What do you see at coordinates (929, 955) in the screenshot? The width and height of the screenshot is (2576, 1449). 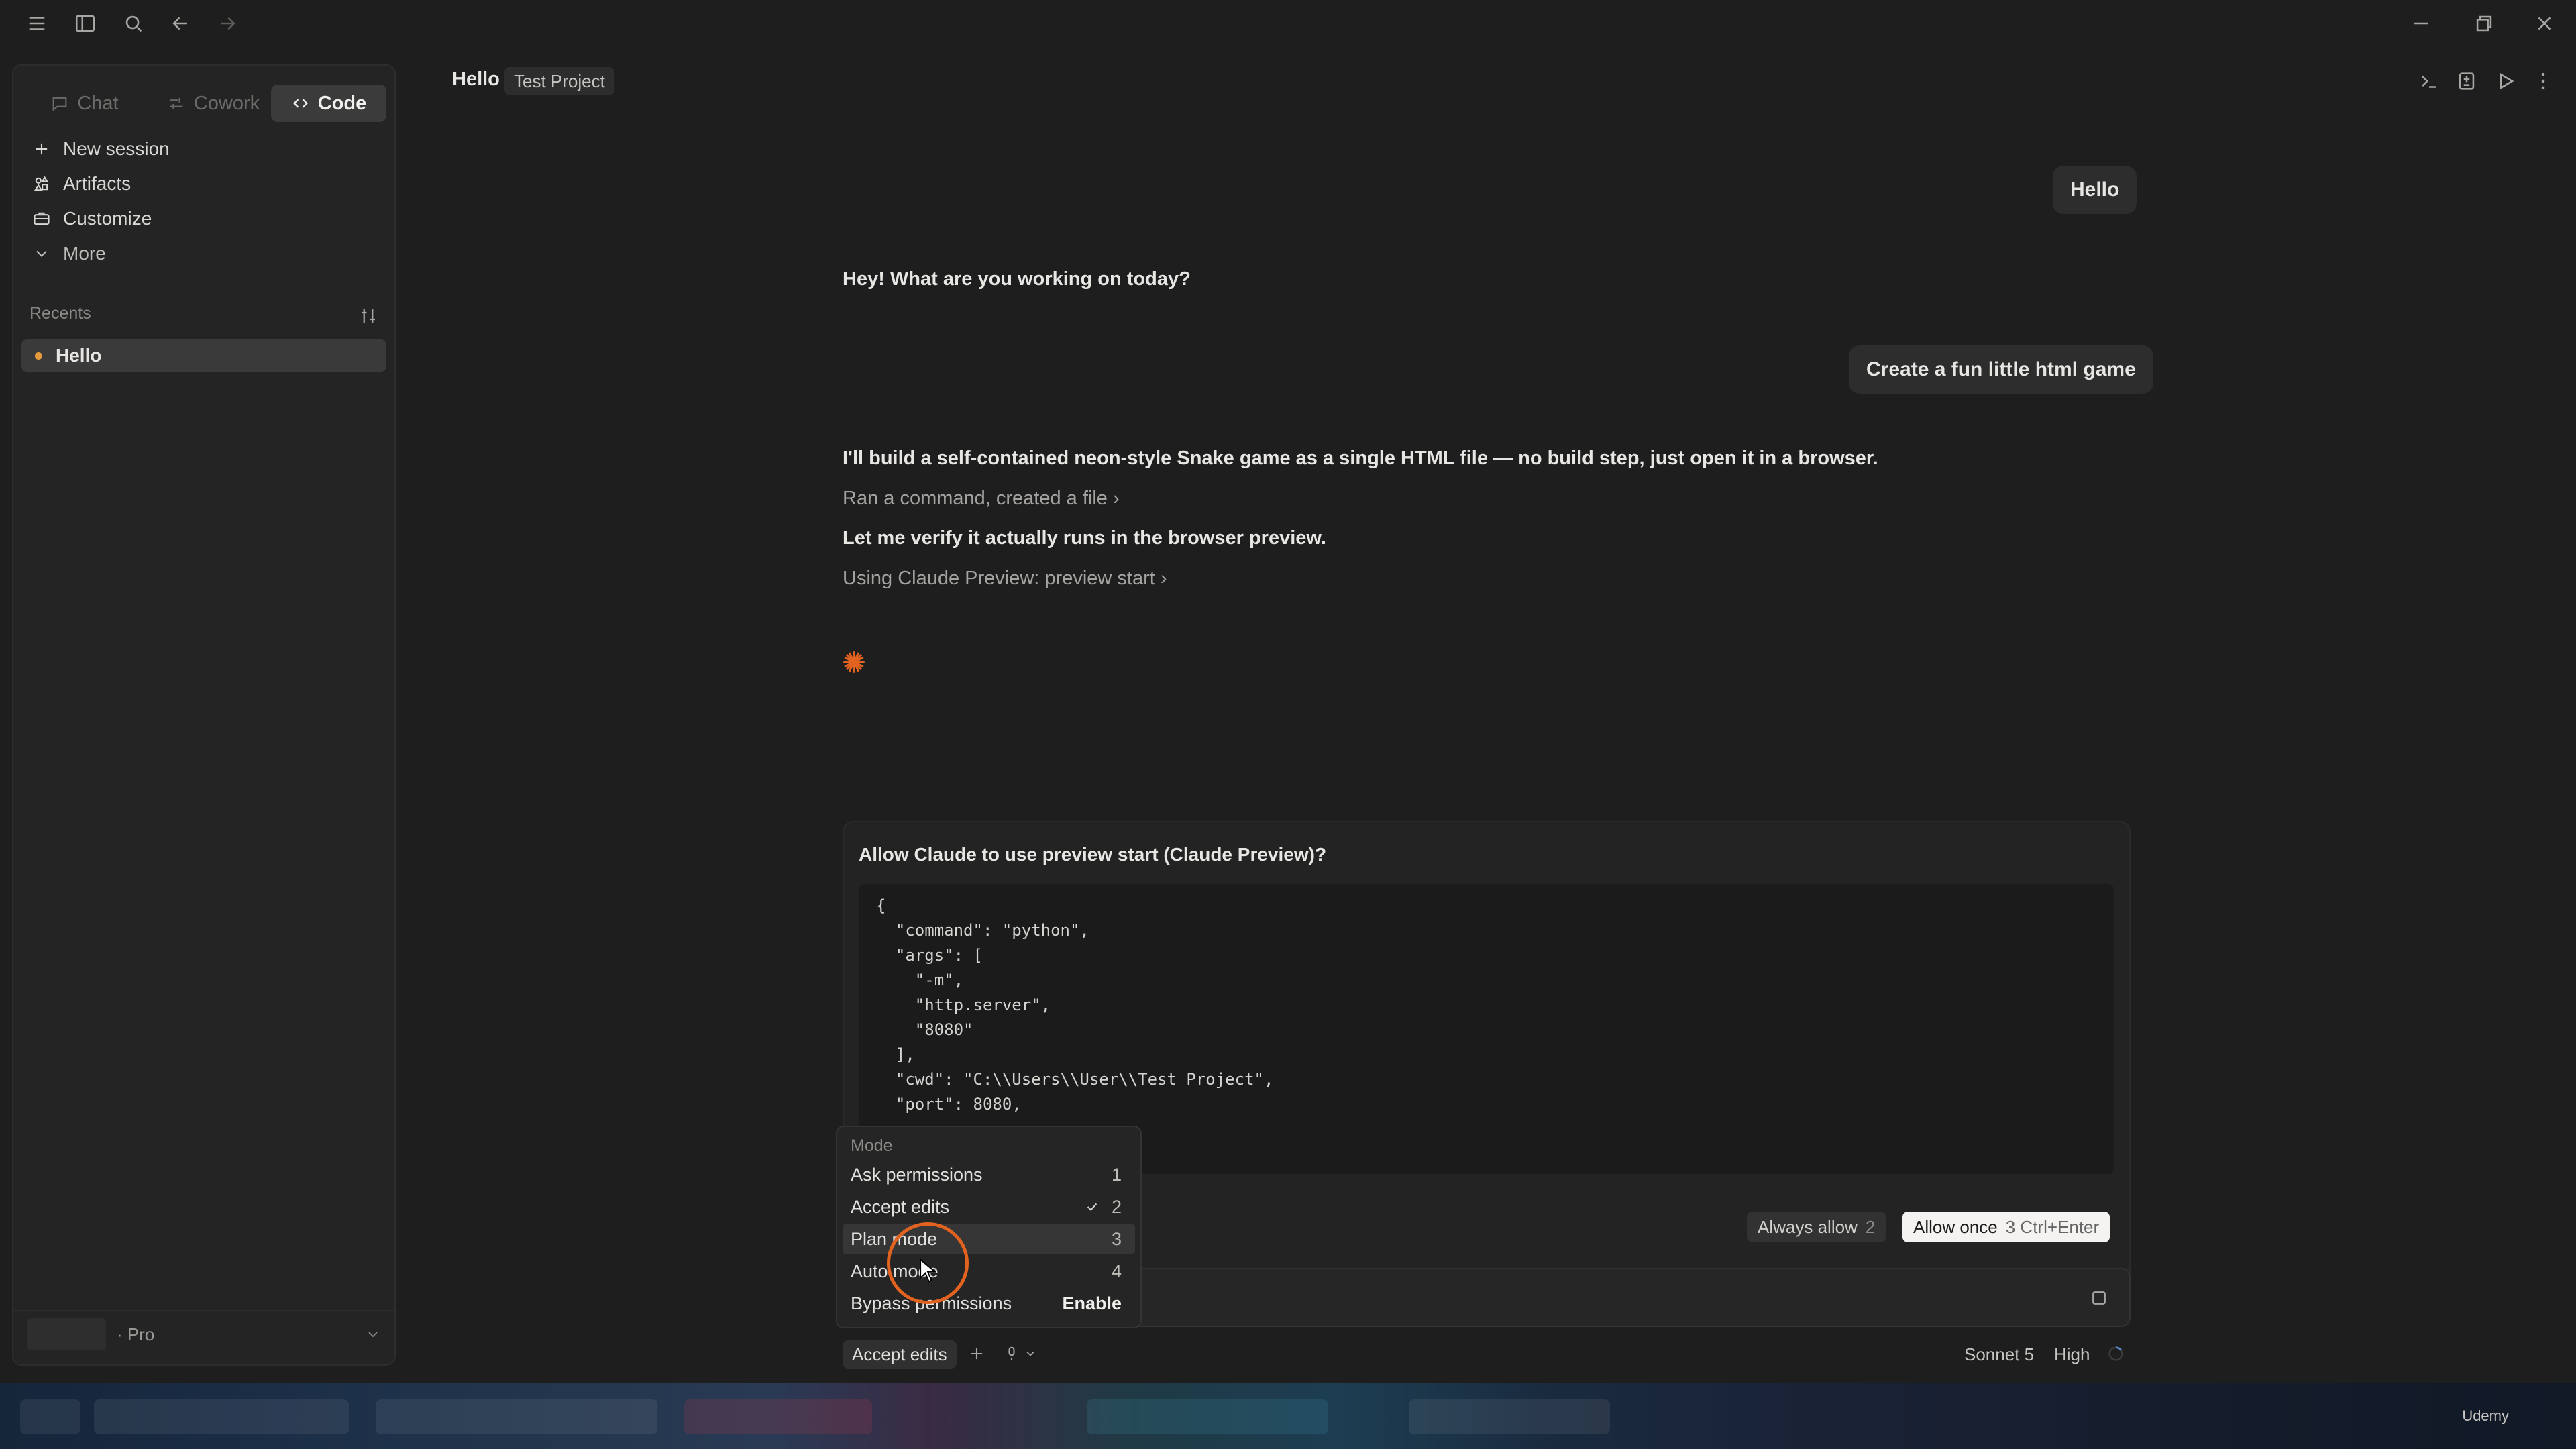 I see `code-line: "args": [` at bounding box center [929, 955].